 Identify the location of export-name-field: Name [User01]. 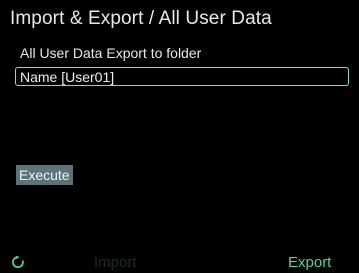
(182, 76).